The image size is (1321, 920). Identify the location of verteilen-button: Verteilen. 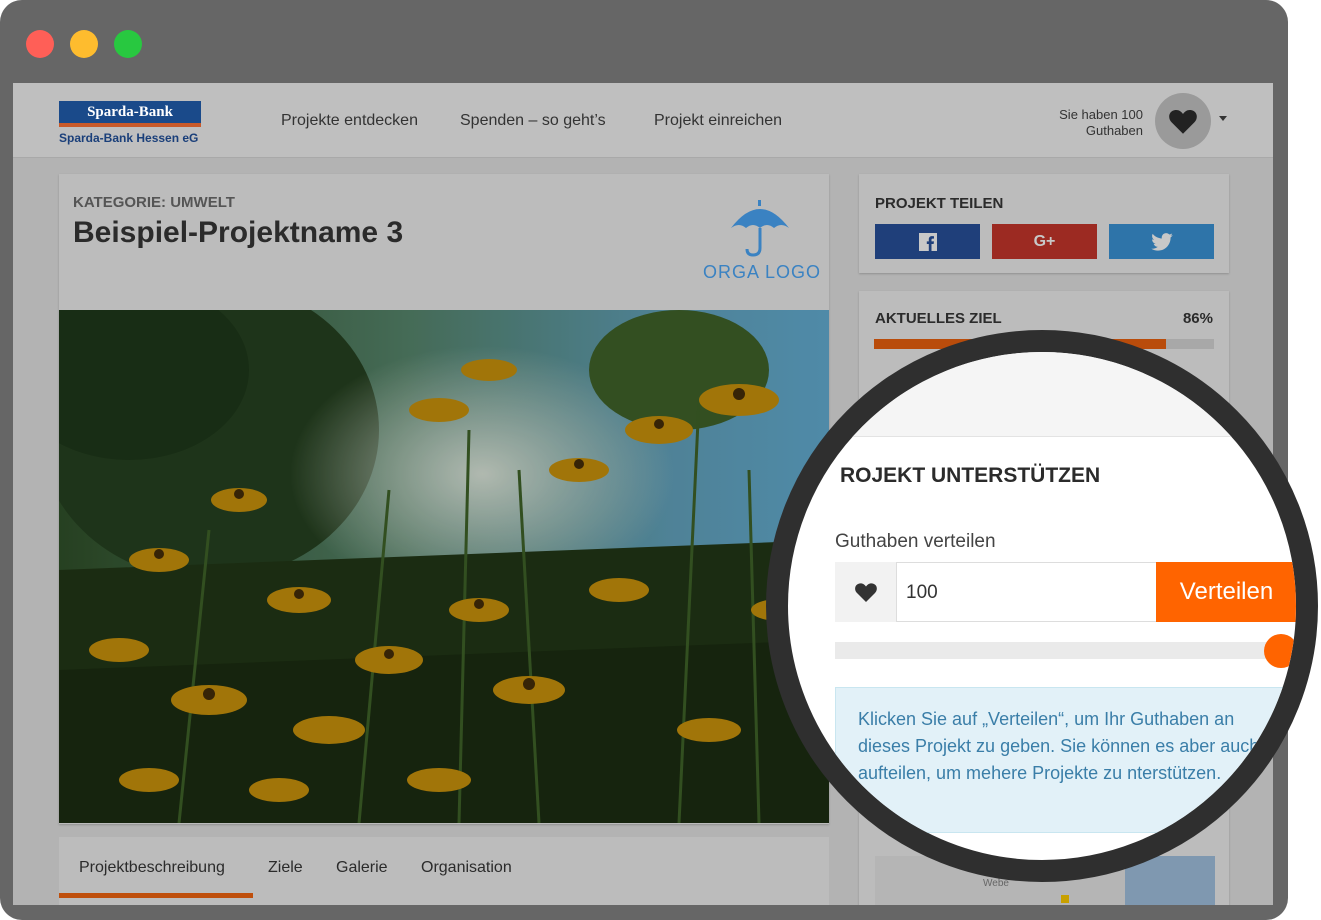
(1226, 592).